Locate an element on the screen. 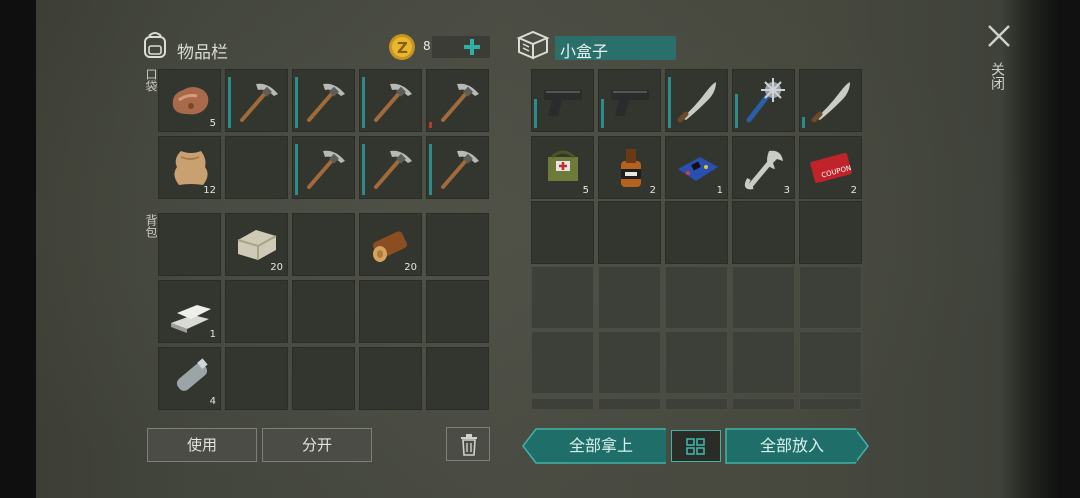  coin-count: 8 is located at coordinates (427, 46).